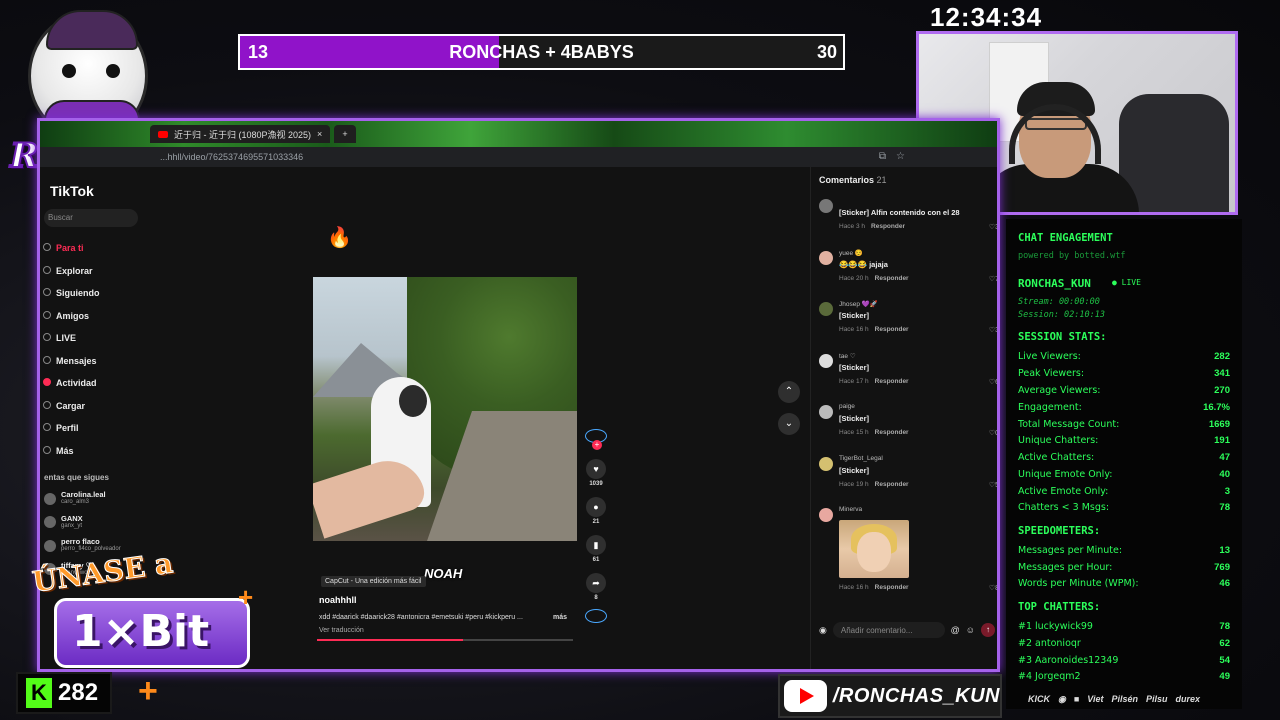 The height and width of the screenshot is (720, 1280). Describe the element at coordinates (141, 631) in the screenshot. I see `promo-brand: 1×Bit` at that location.